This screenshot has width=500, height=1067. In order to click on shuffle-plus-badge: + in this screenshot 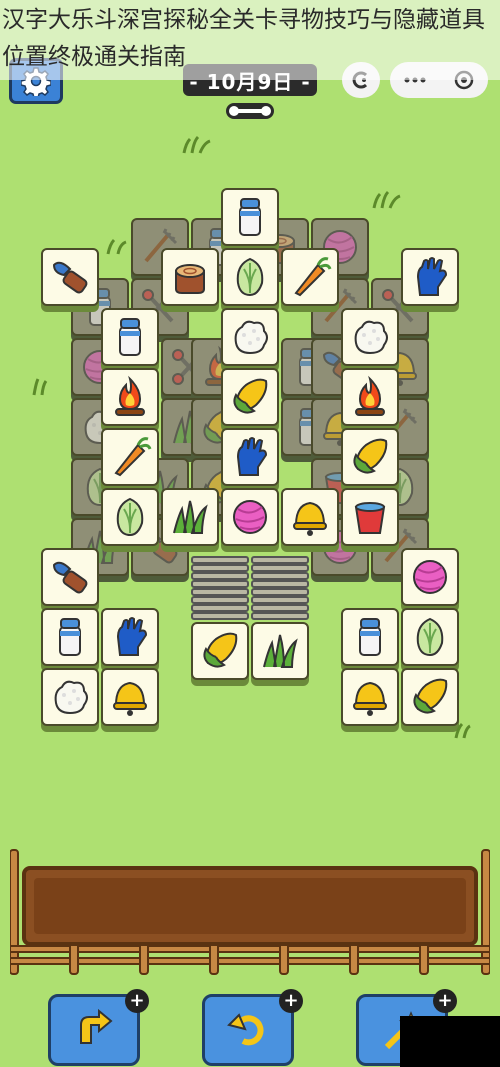, I will do `click(137, 1001)`.